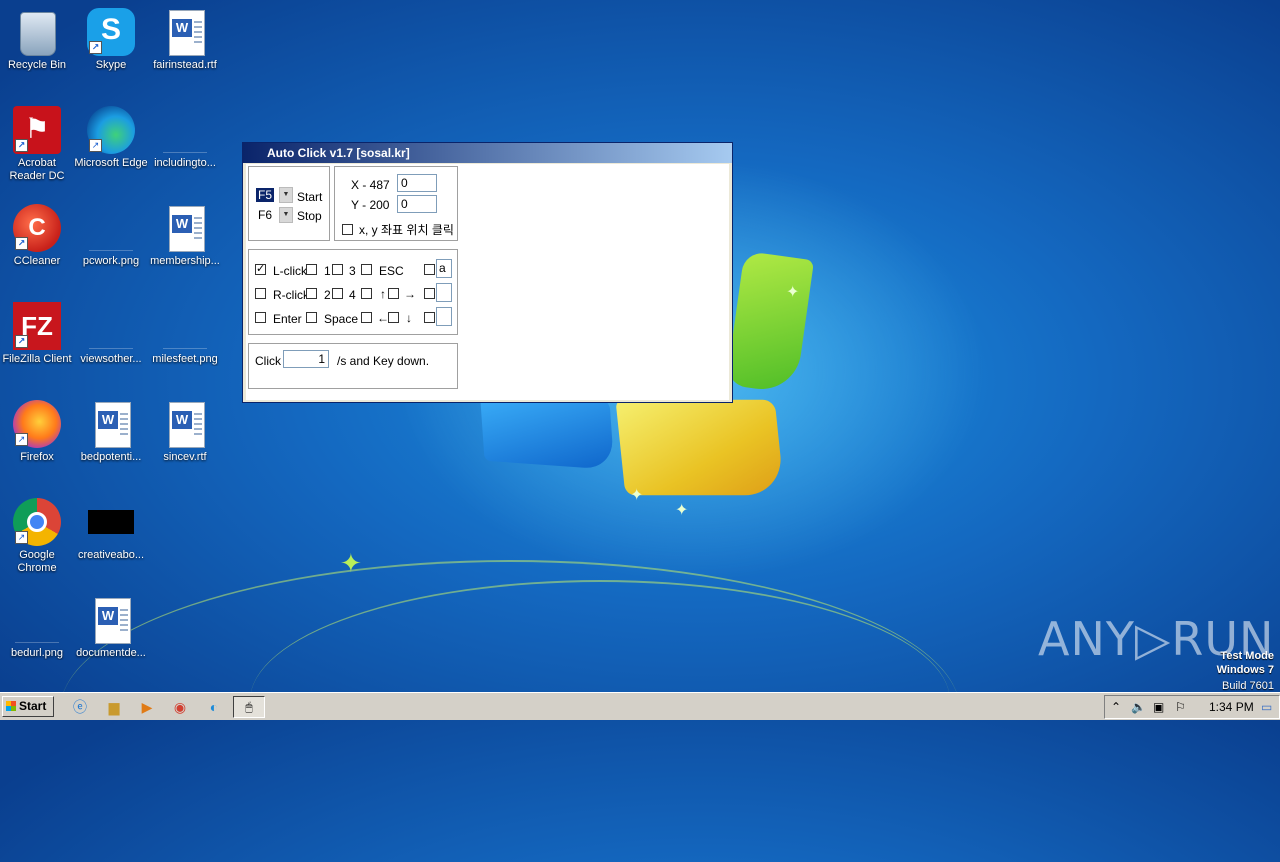  I want to click on show-hidden-icons-icon: ⌃, so click(1116, 707).